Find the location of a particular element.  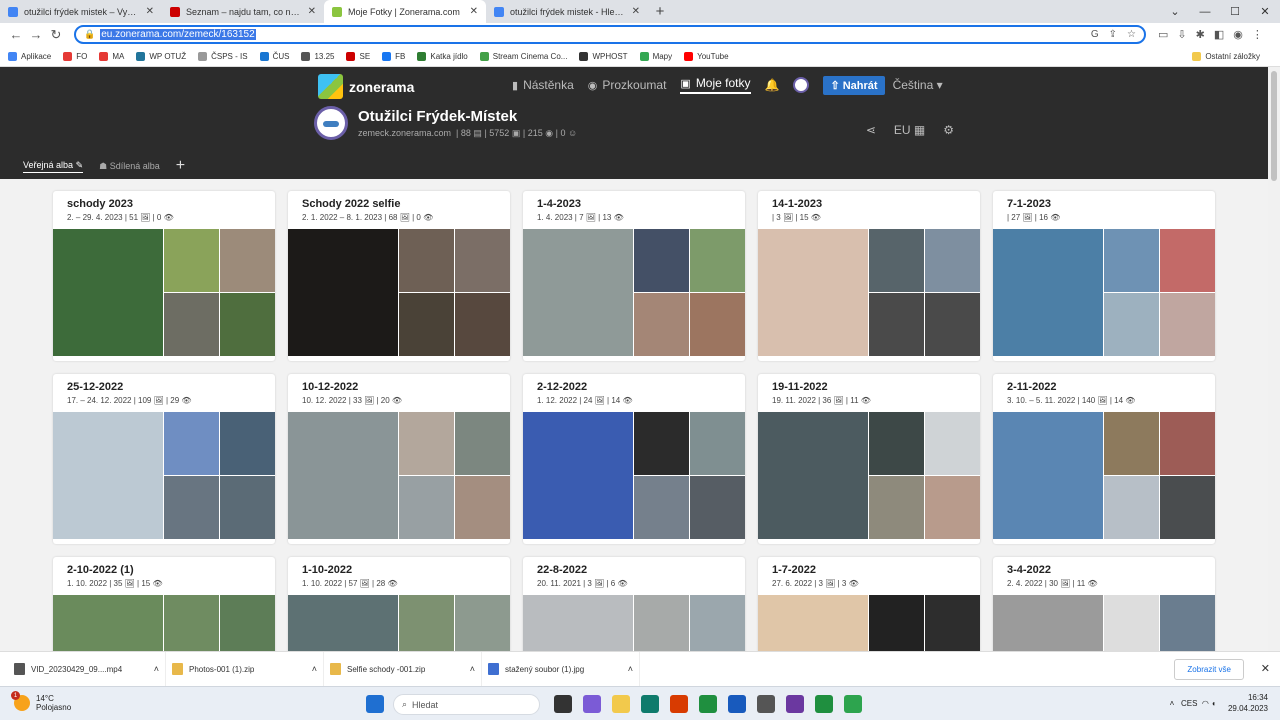

album-title: 2-10-2022 (1) is located at coordinates (164, 566).